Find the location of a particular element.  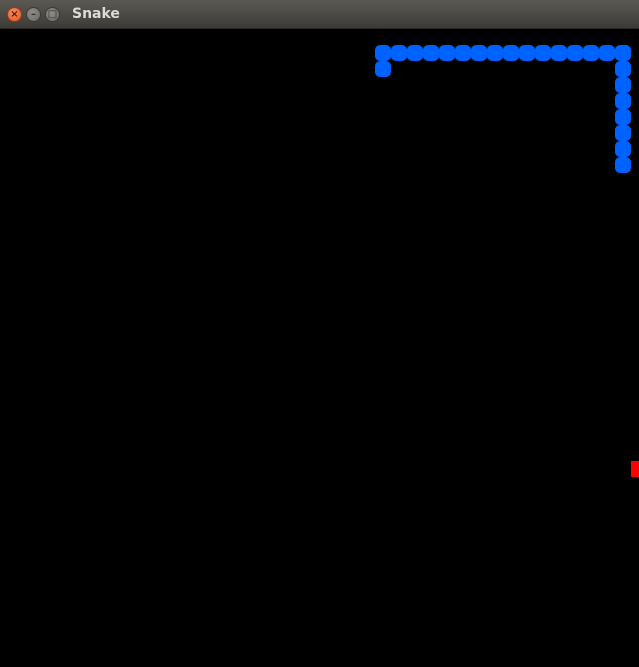

maximize-button: □ is located at coordinates (52, 14).